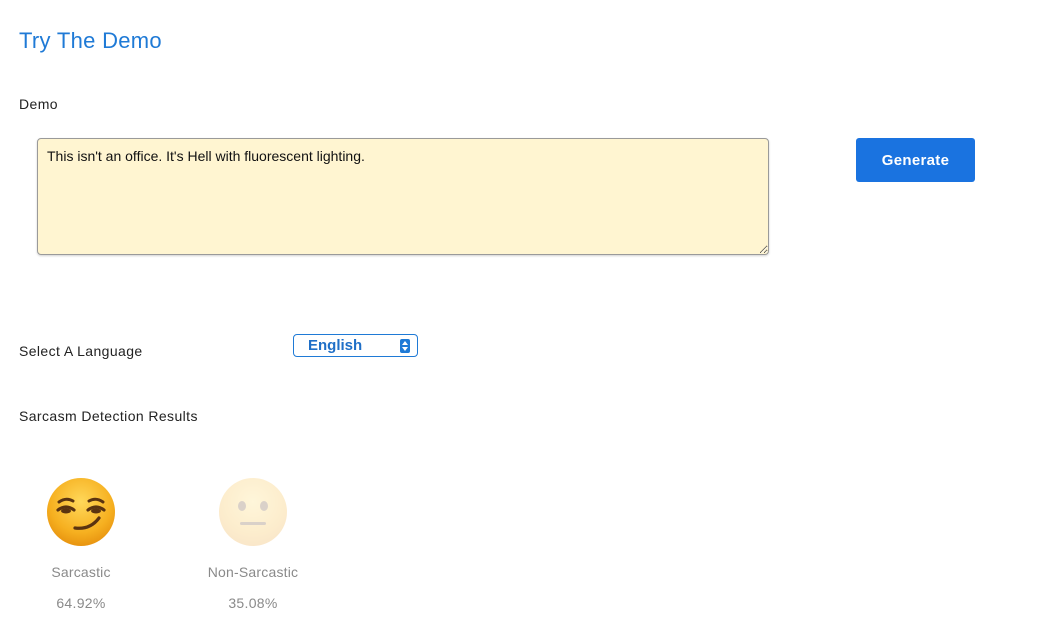 This screenshot has width=1053, height=635. I want to click on result-percent: 35.08%, so click(253, 603).